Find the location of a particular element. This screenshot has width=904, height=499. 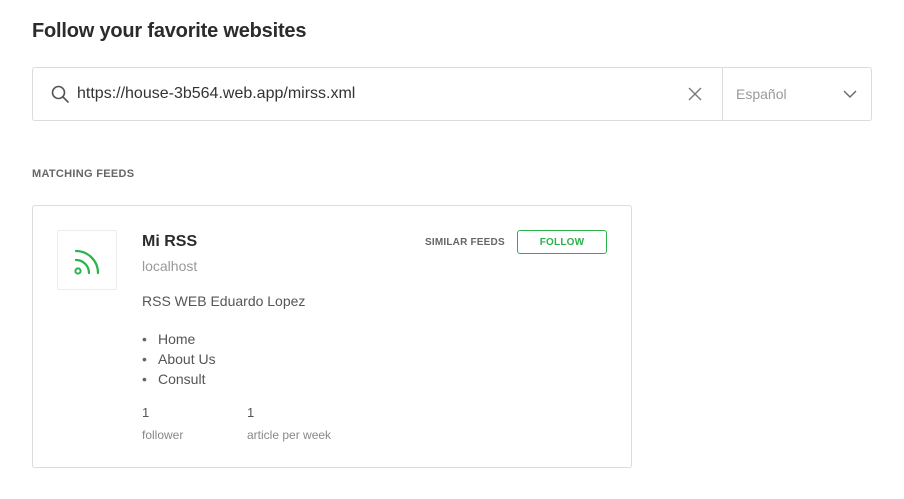

language-select: Español is located at coordinates (797, 94).